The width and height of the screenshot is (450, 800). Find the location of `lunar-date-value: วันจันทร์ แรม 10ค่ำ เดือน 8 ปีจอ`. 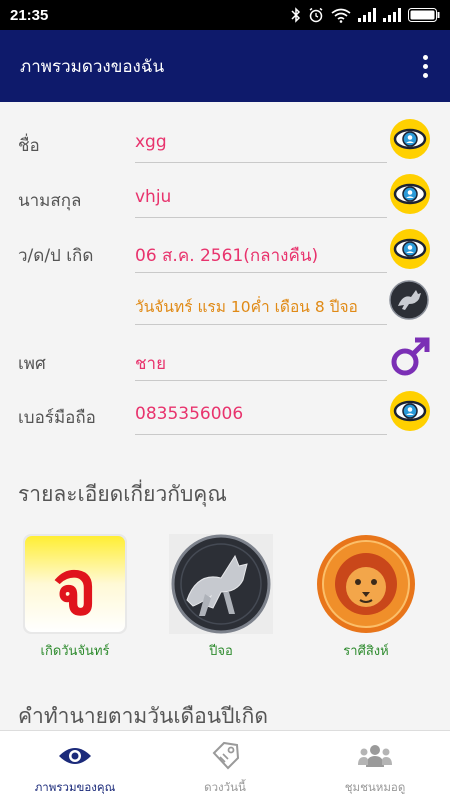

lunar-date-value: วันจันทร์ แรม 10ค่ำ เดือน 8 ปีจอ is located at coordinates (246, 307).